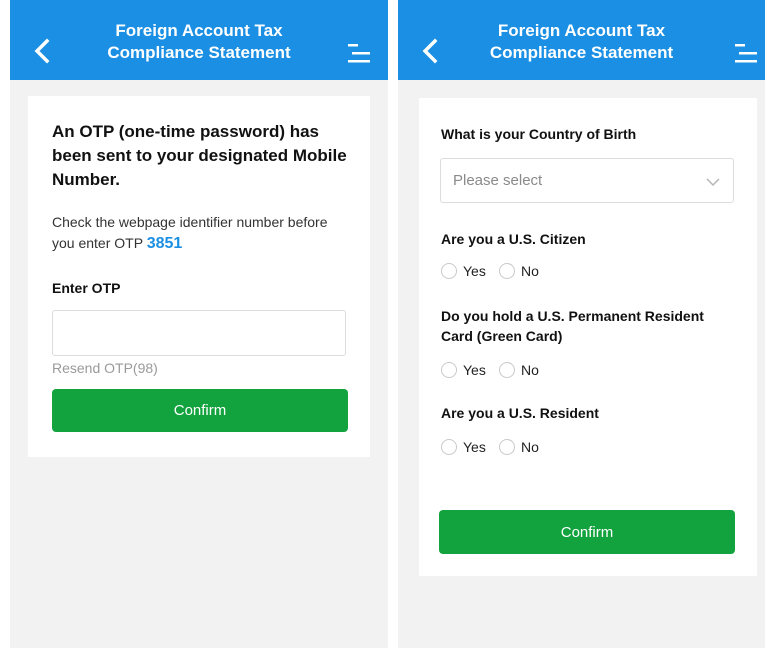 The width and height of the screenshot is (765, 648). What do you see at coordinates (199, 333) in the screenshot?
I see `otp-input` at bounding box center [199, 333].